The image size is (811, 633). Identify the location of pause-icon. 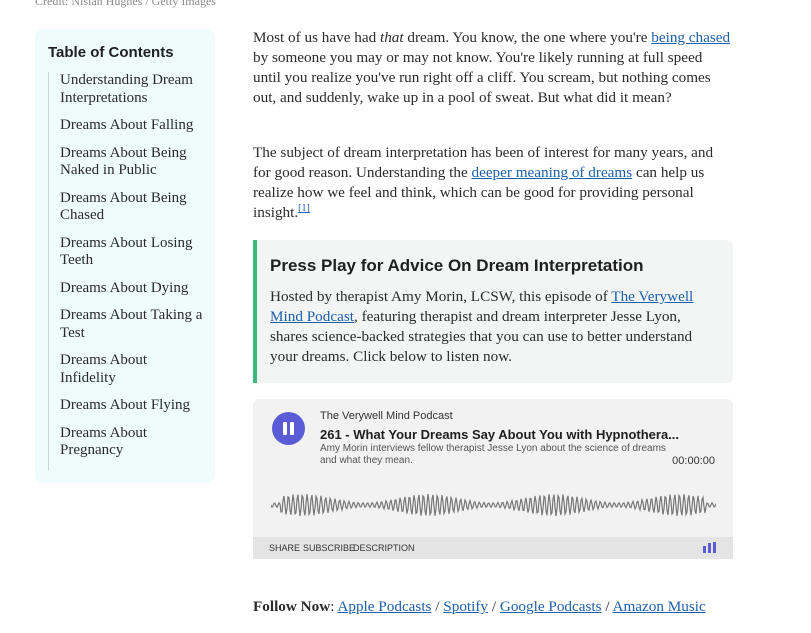
(288, 428).